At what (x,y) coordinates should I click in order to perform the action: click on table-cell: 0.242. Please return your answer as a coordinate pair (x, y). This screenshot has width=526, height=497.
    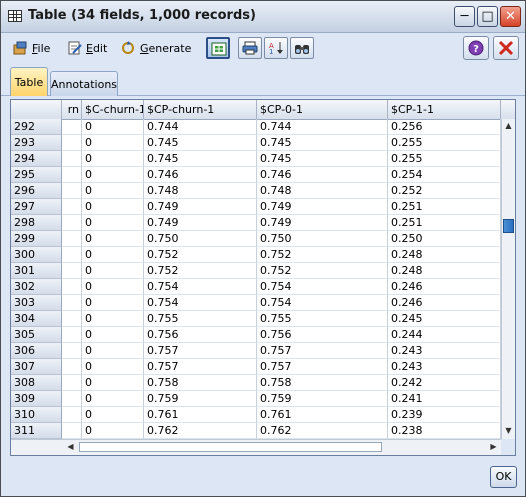
    Looking at the image, I should click on (444, 383).